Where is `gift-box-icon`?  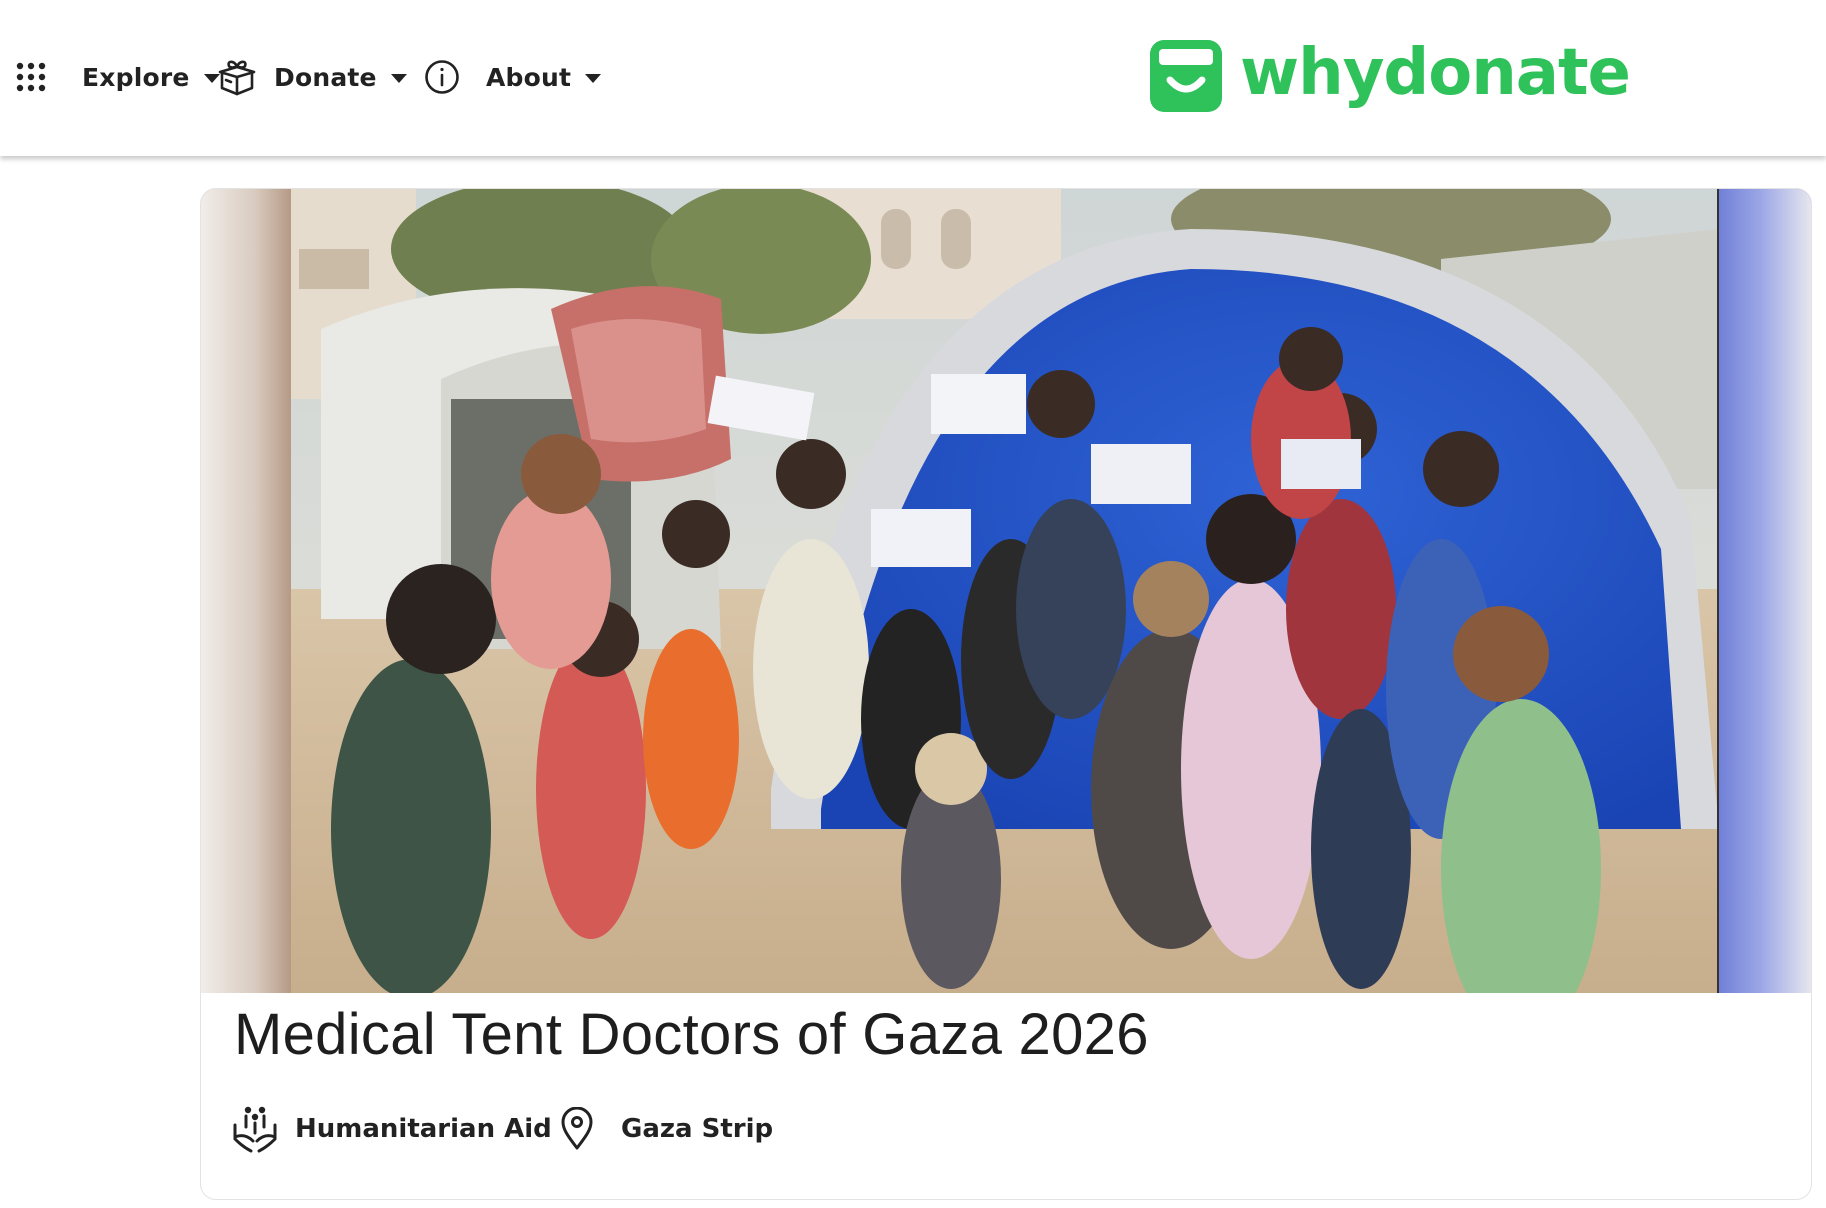
gift-box-icon is located at coordinates (237, 77).